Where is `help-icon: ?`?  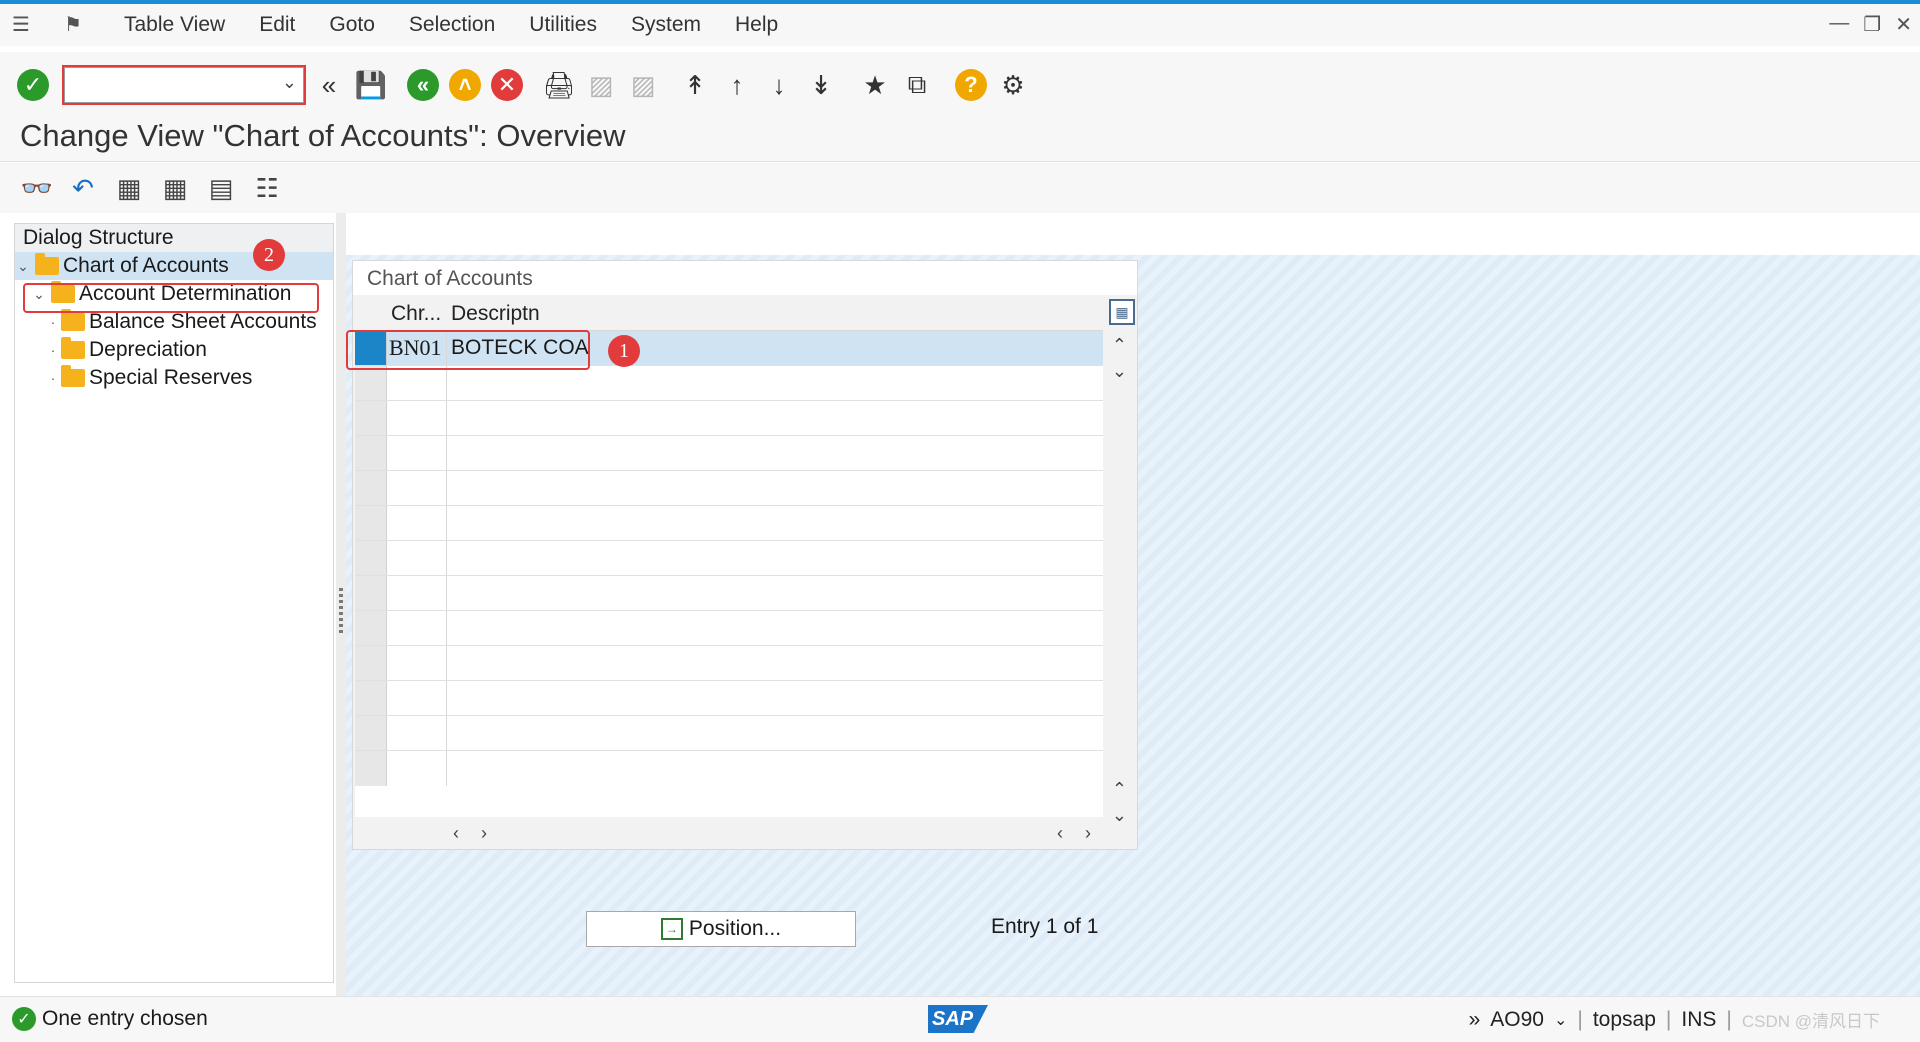 help-icon: ? is located at coordinates (971, 85).